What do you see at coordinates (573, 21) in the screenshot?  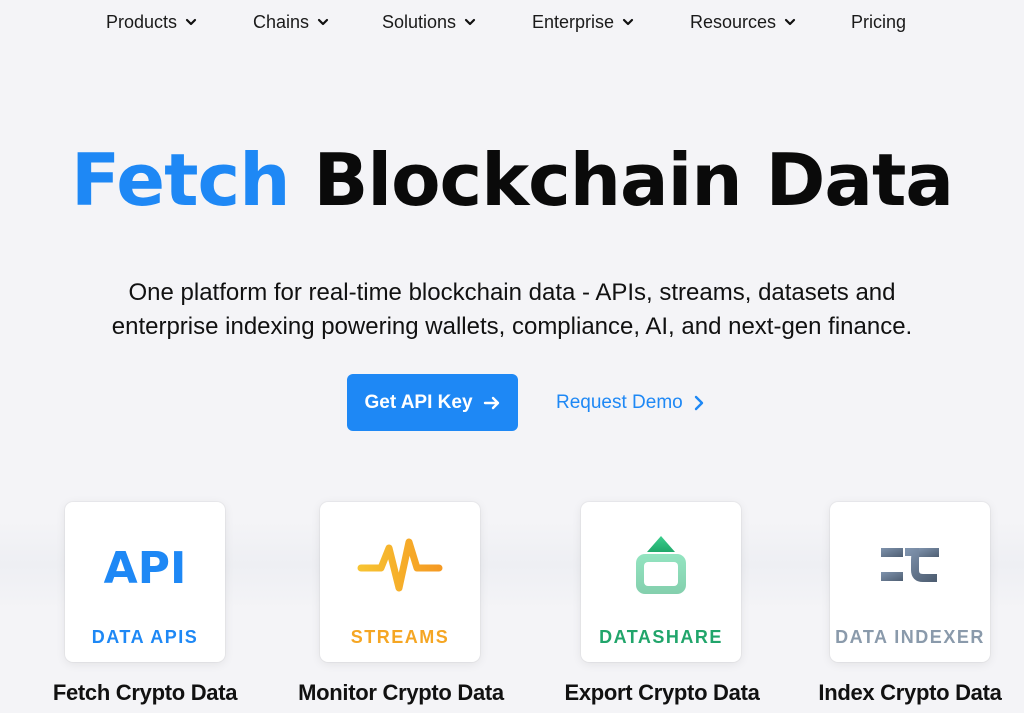 I see `nav-enterprise-label: Enterprise` at bounding box center [573, 21].